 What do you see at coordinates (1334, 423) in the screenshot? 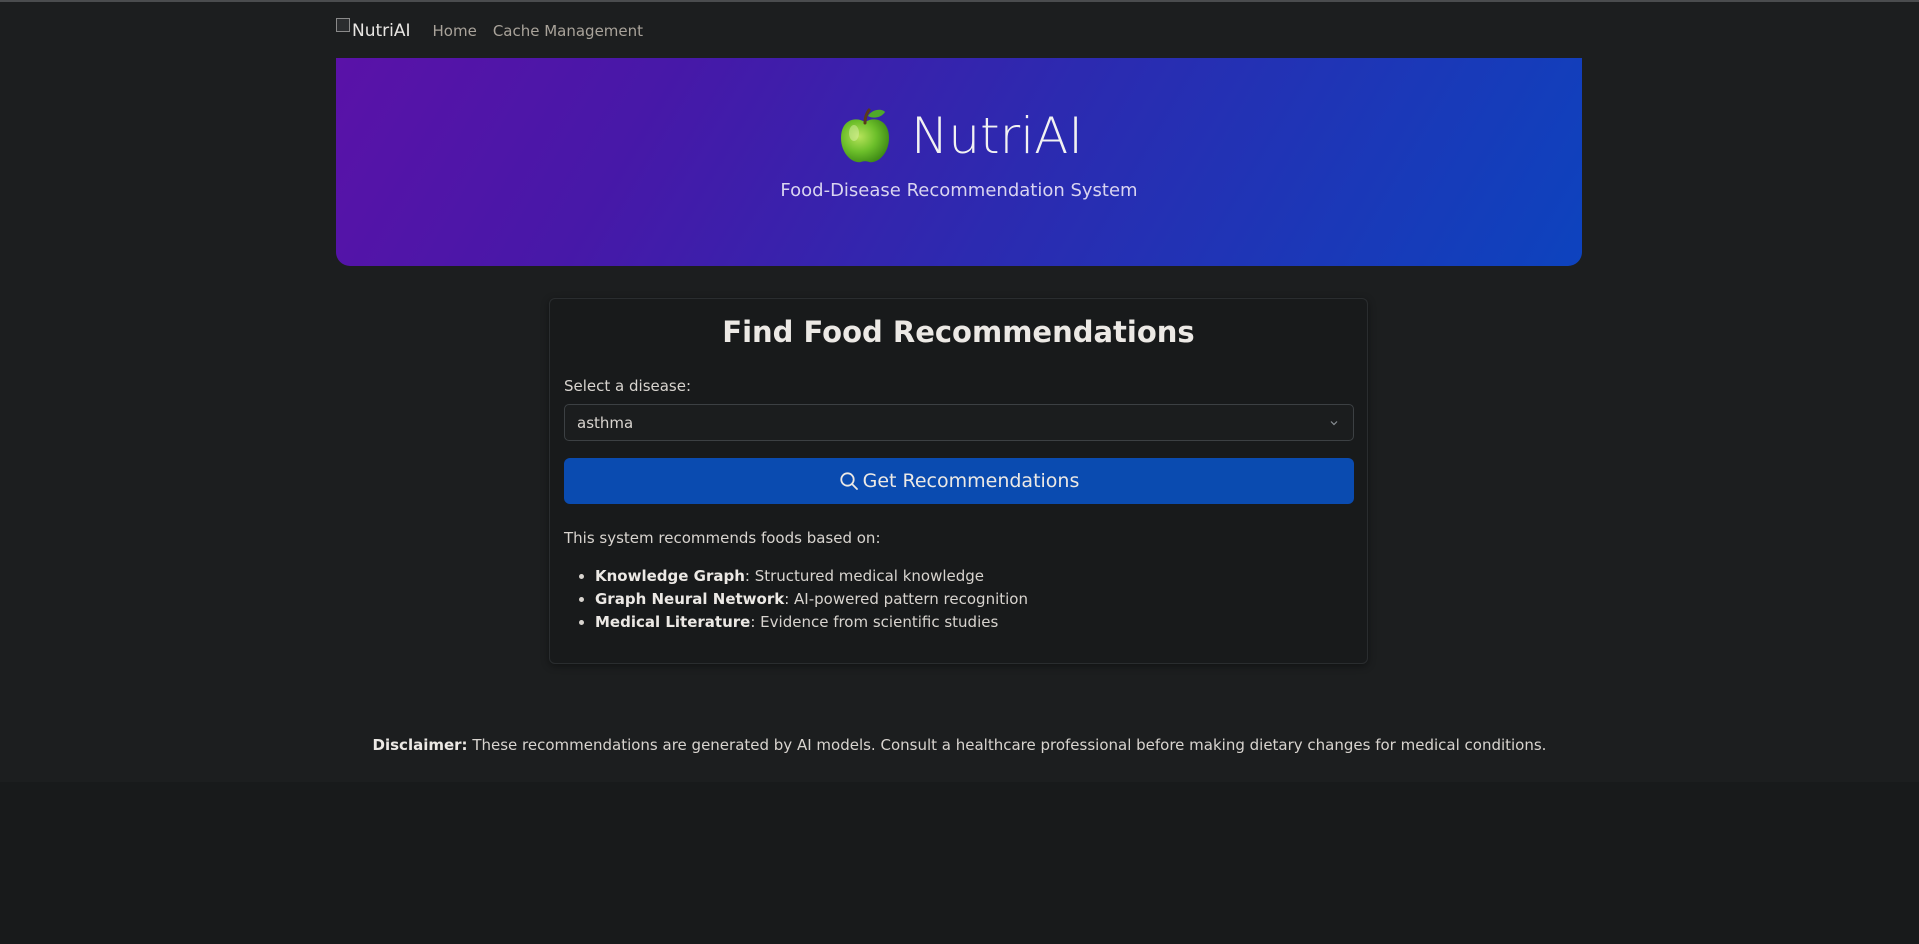
I see `chevron-down-icon` at bounding box center [1334, 423].